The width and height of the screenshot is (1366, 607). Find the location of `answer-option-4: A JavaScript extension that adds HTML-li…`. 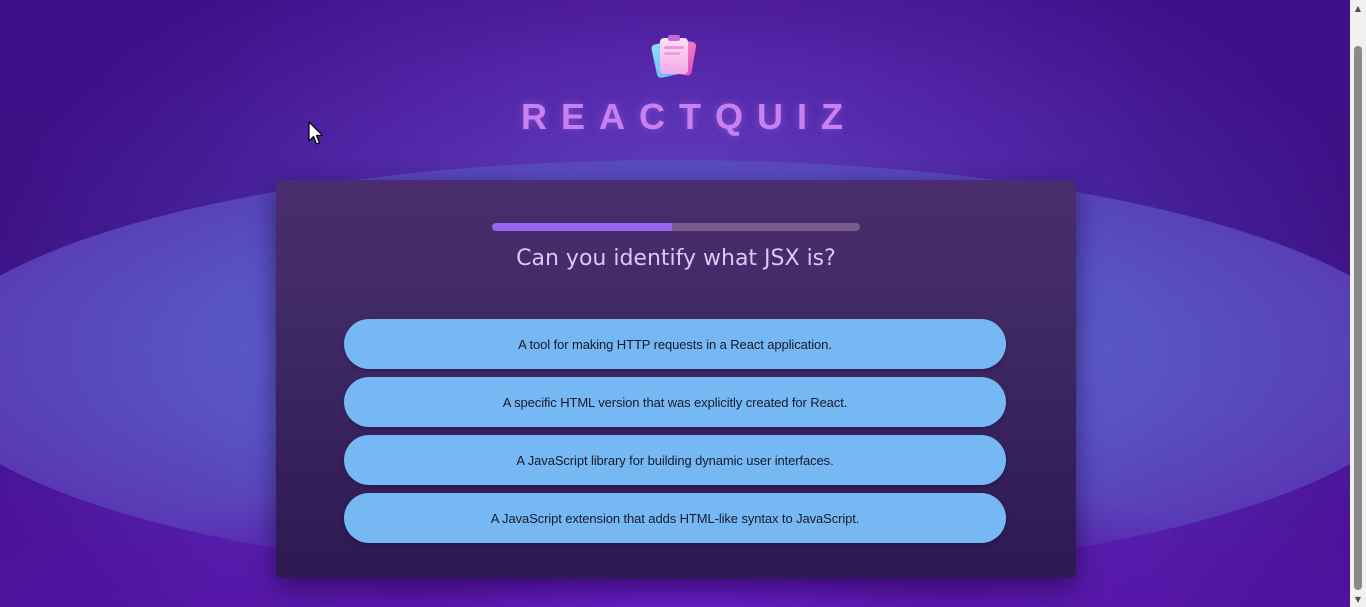

answer-option-4: A JavaScript extension that adds HTML-li… is located at coordinates (675, 518).